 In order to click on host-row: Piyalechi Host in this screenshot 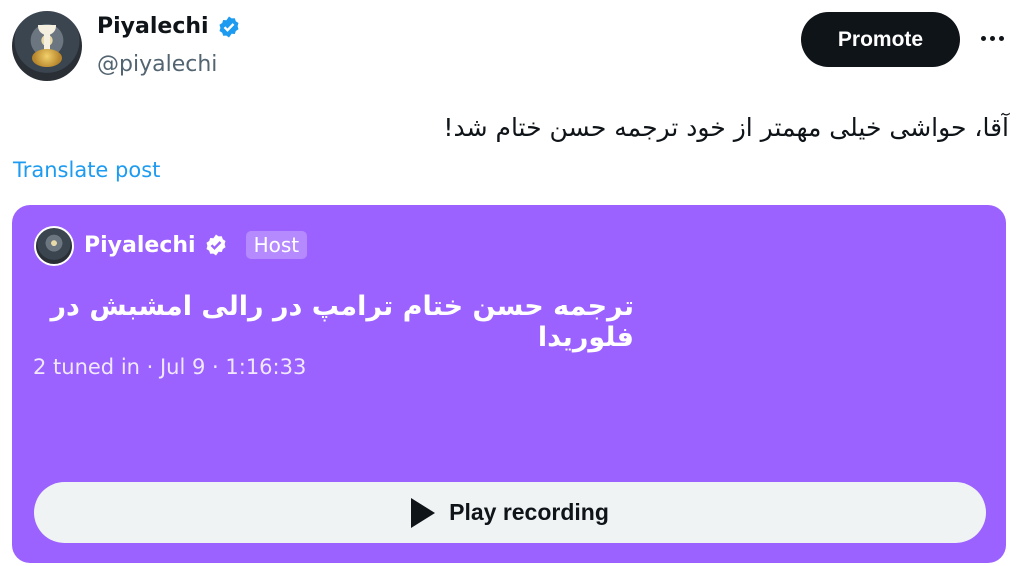, I will do `click(196, 245)`.